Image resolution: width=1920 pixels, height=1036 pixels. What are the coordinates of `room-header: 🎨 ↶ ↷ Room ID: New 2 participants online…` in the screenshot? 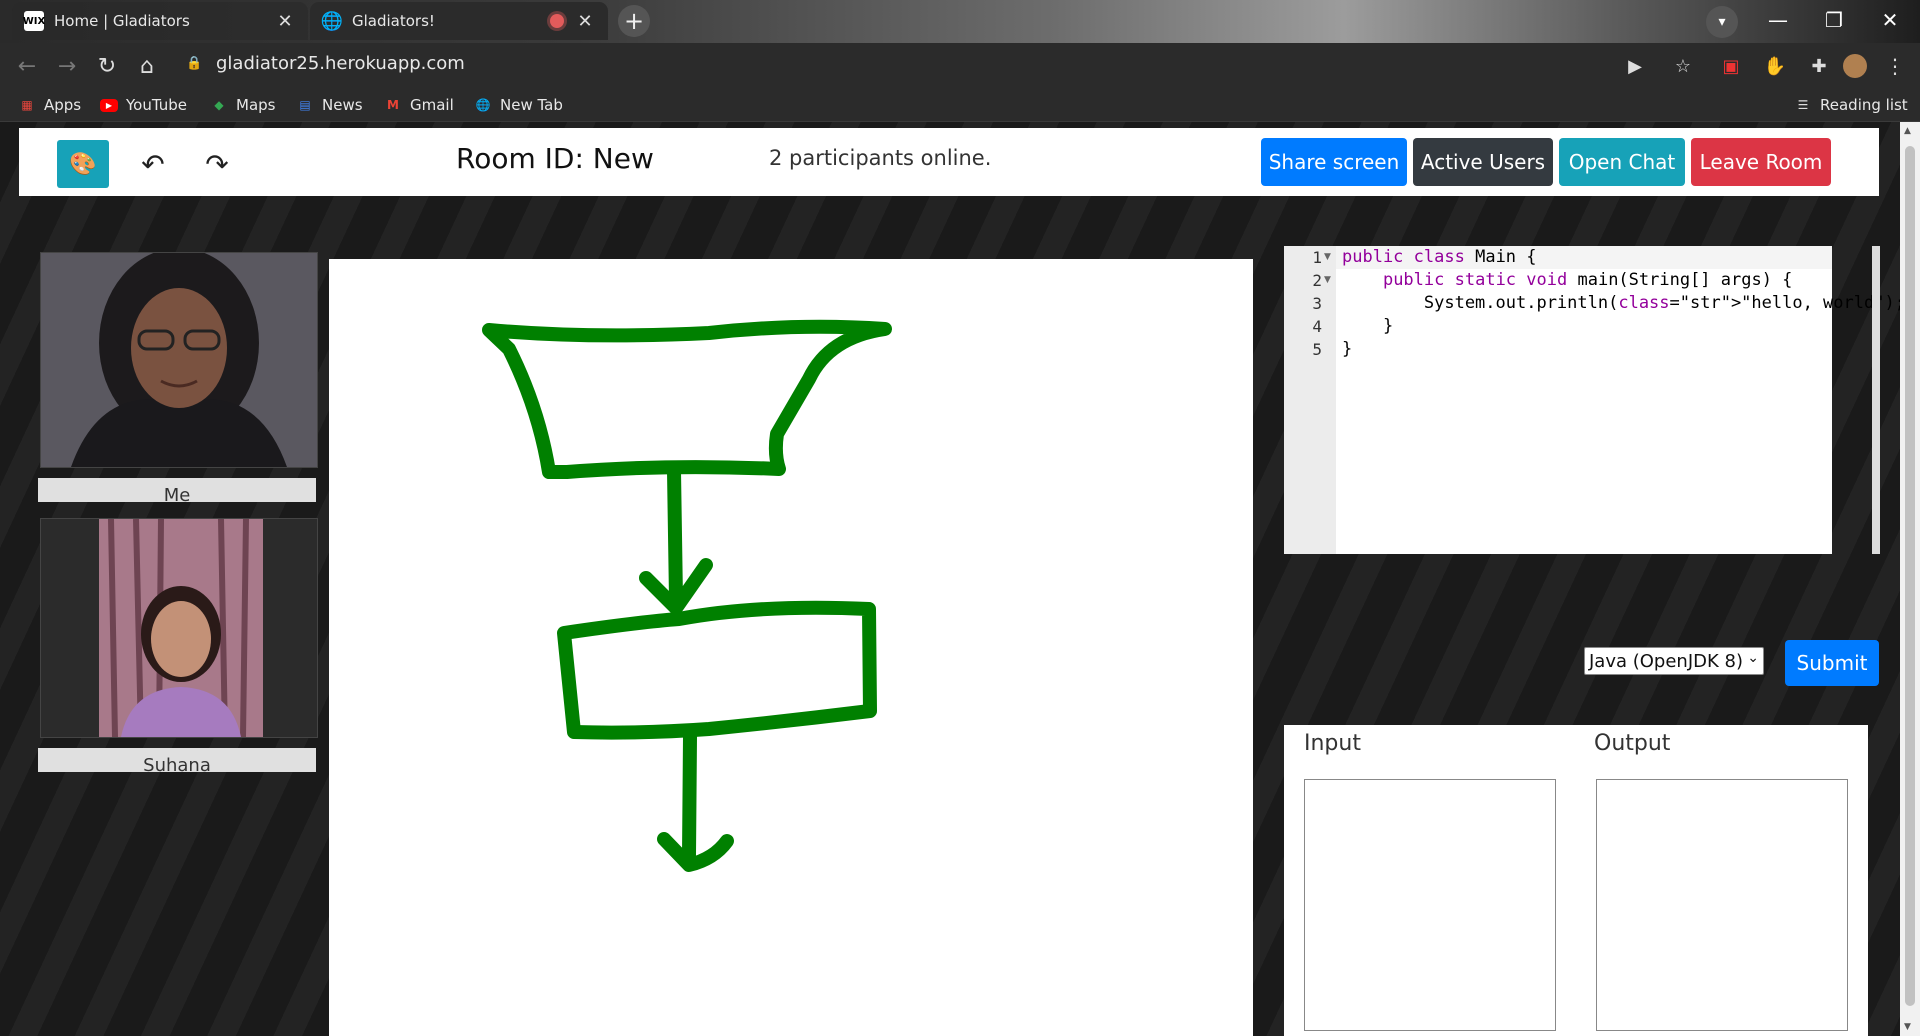 It's located at (949, 162).